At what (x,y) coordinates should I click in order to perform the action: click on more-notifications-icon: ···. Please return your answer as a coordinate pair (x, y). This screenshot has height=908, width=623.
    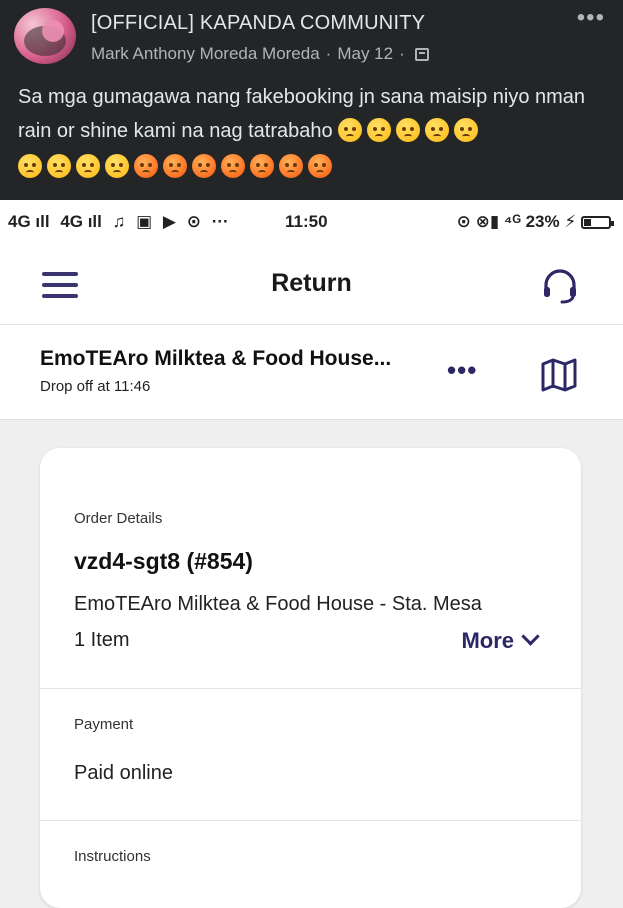
    Looking at the image, I should click on (220, 221).